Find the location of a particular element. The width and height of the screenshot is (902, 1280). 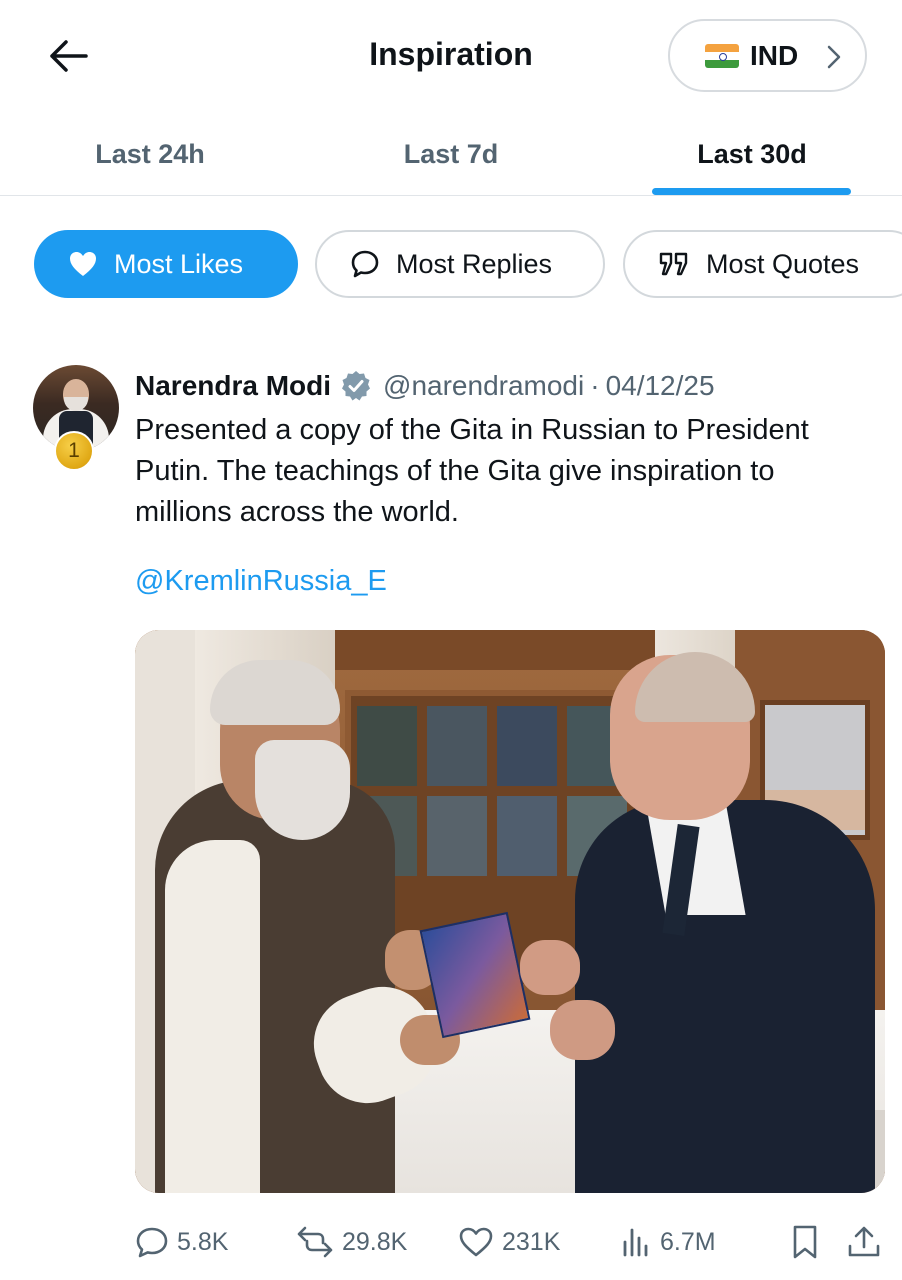

share-button is located at coordinates (864, 1242).